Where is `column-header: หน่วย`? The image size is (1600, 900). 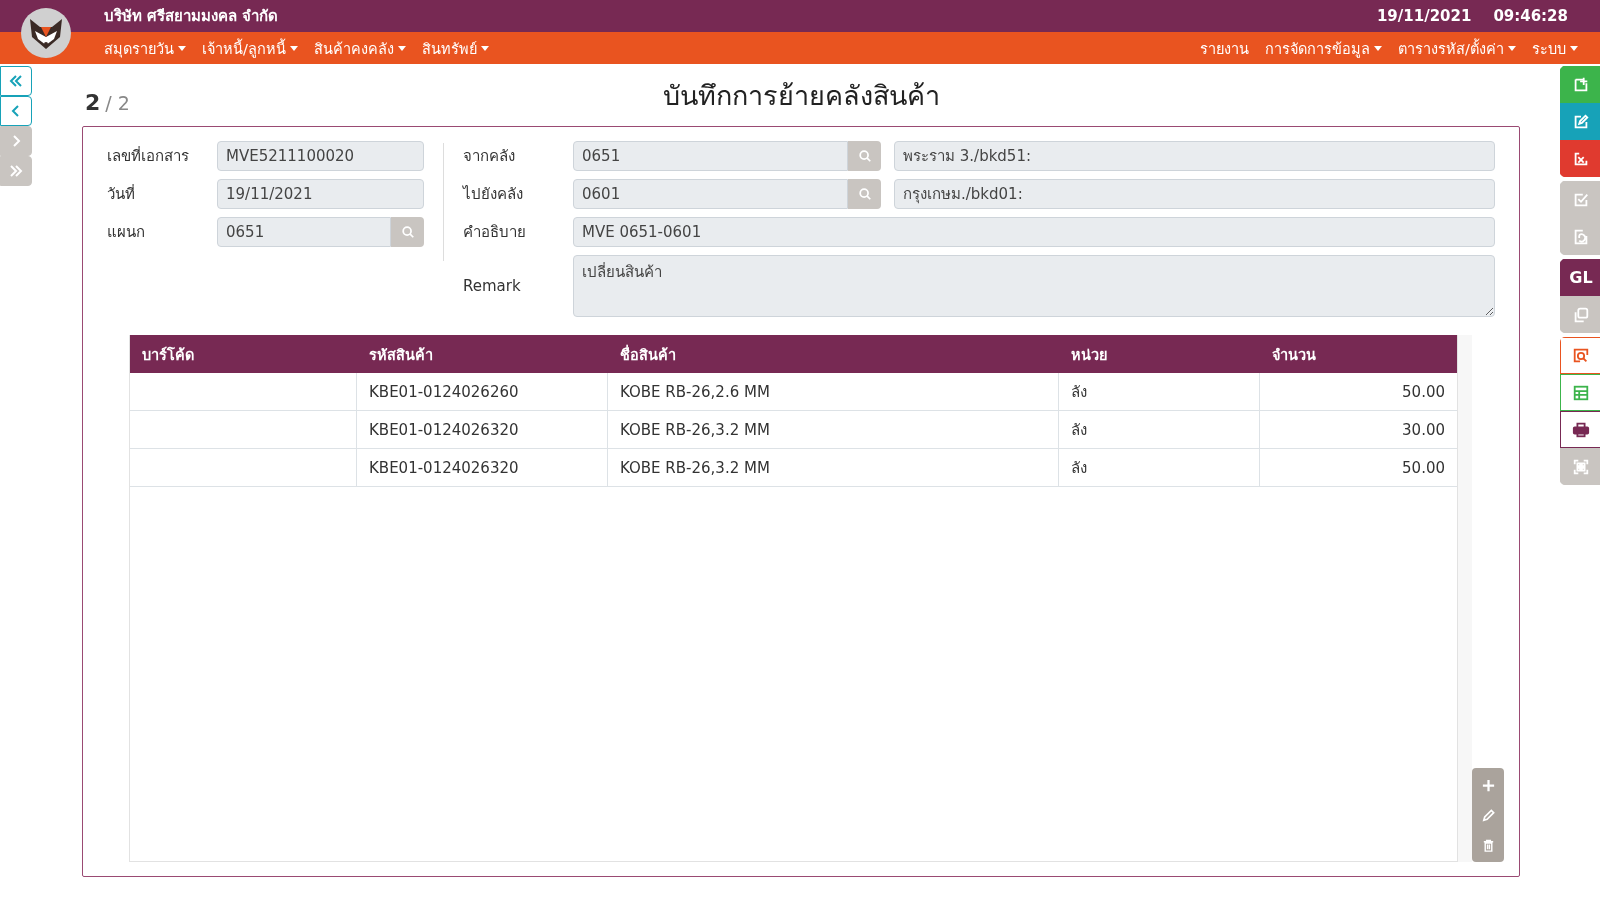 column-header: หน่วย is located at coordinates (1089, 355).